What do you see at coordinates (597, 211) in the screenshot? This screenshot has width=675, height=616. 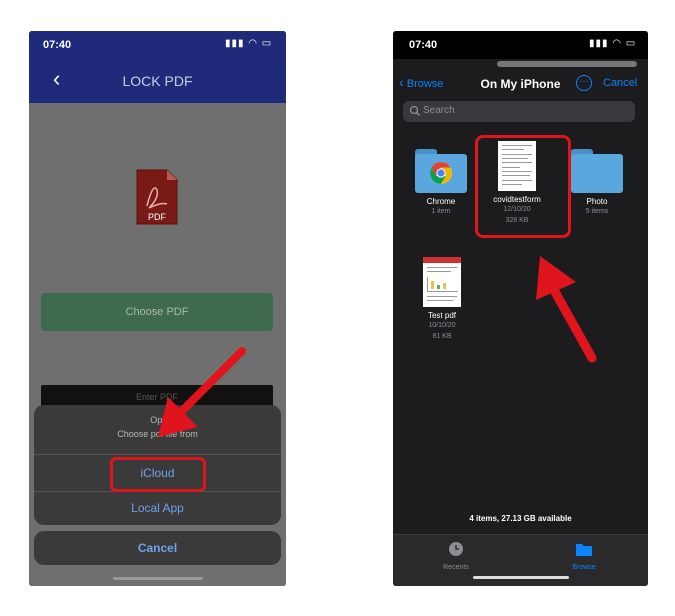 I see `file-meta: 5 items` at bounding box center [597, 211].